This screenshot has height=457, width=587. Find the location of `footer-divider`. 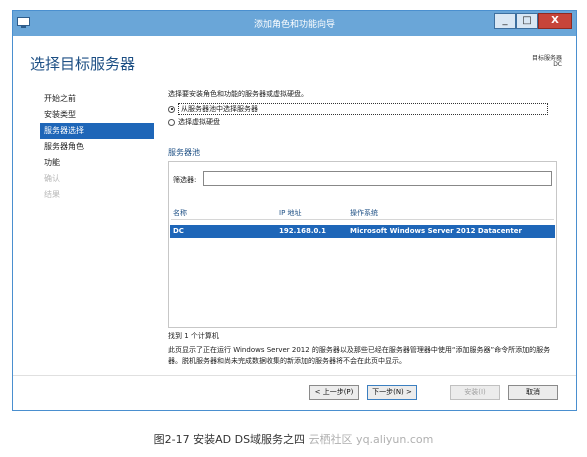

footer-divider is located at coordinates (294, 375).